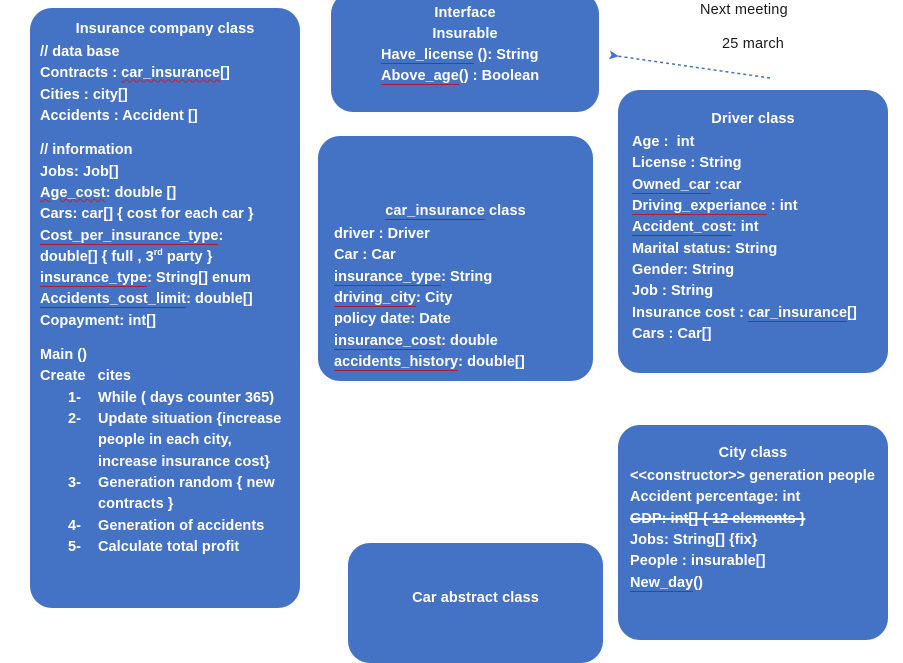 Image resolution: width=903 pixels, height=663 pixels. I want to click on member-line: Cars: car[] { cost for each car }, so click(147, 214).